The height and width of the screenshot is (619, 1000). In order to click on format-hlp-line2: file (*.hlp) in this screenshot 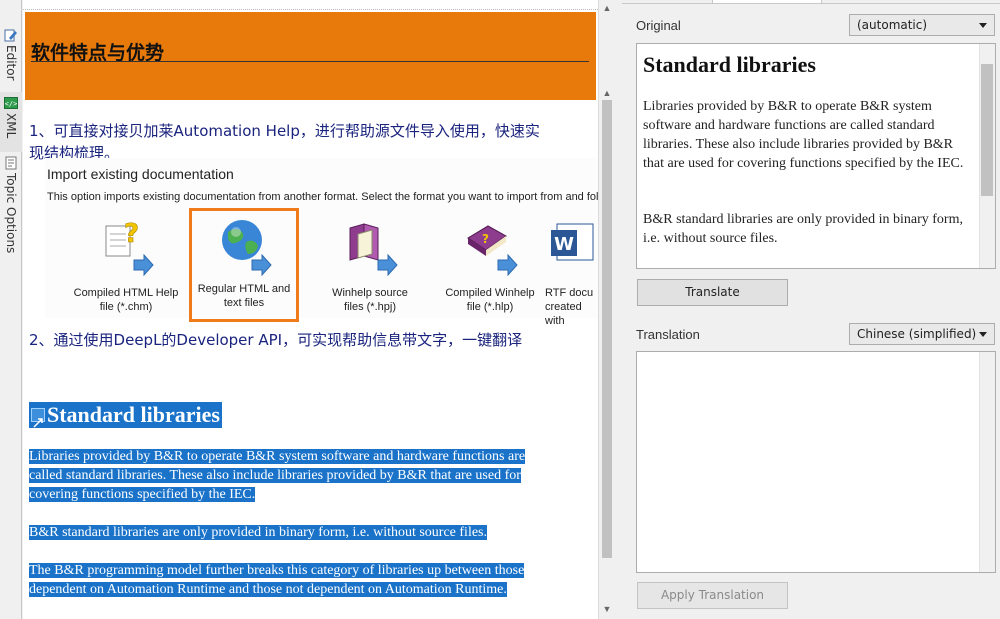, I will do `click(490, 307)`.